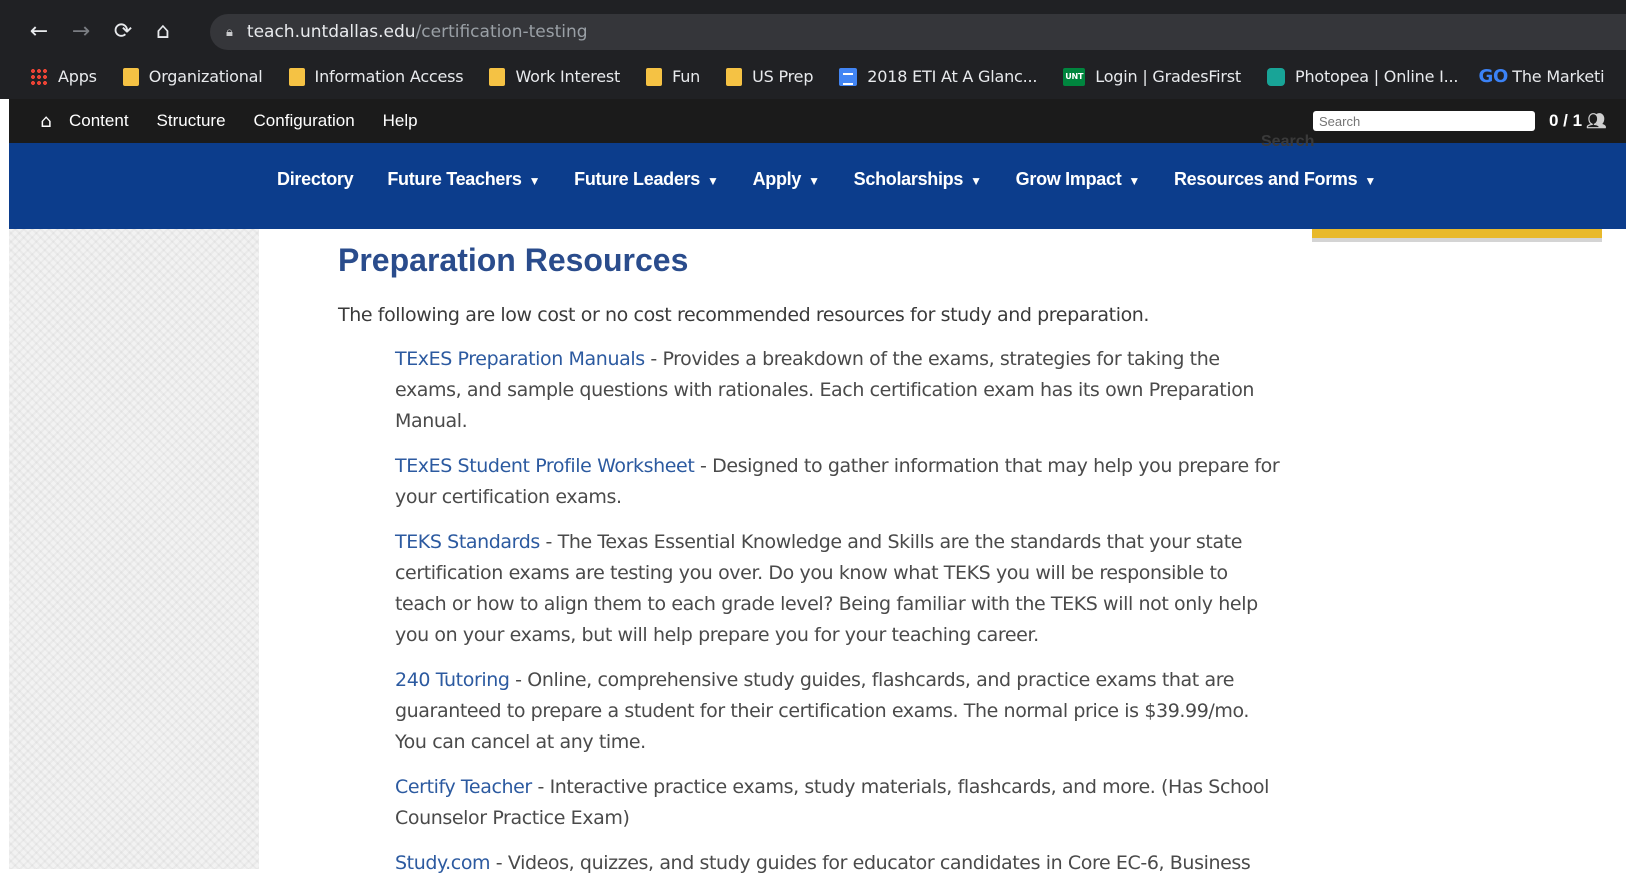 This screenshot has height=893, width=1626. Describe the element at coordinates (376, 76) in the screenshot. I see `bookmark-information-access: Information Access` at that location.